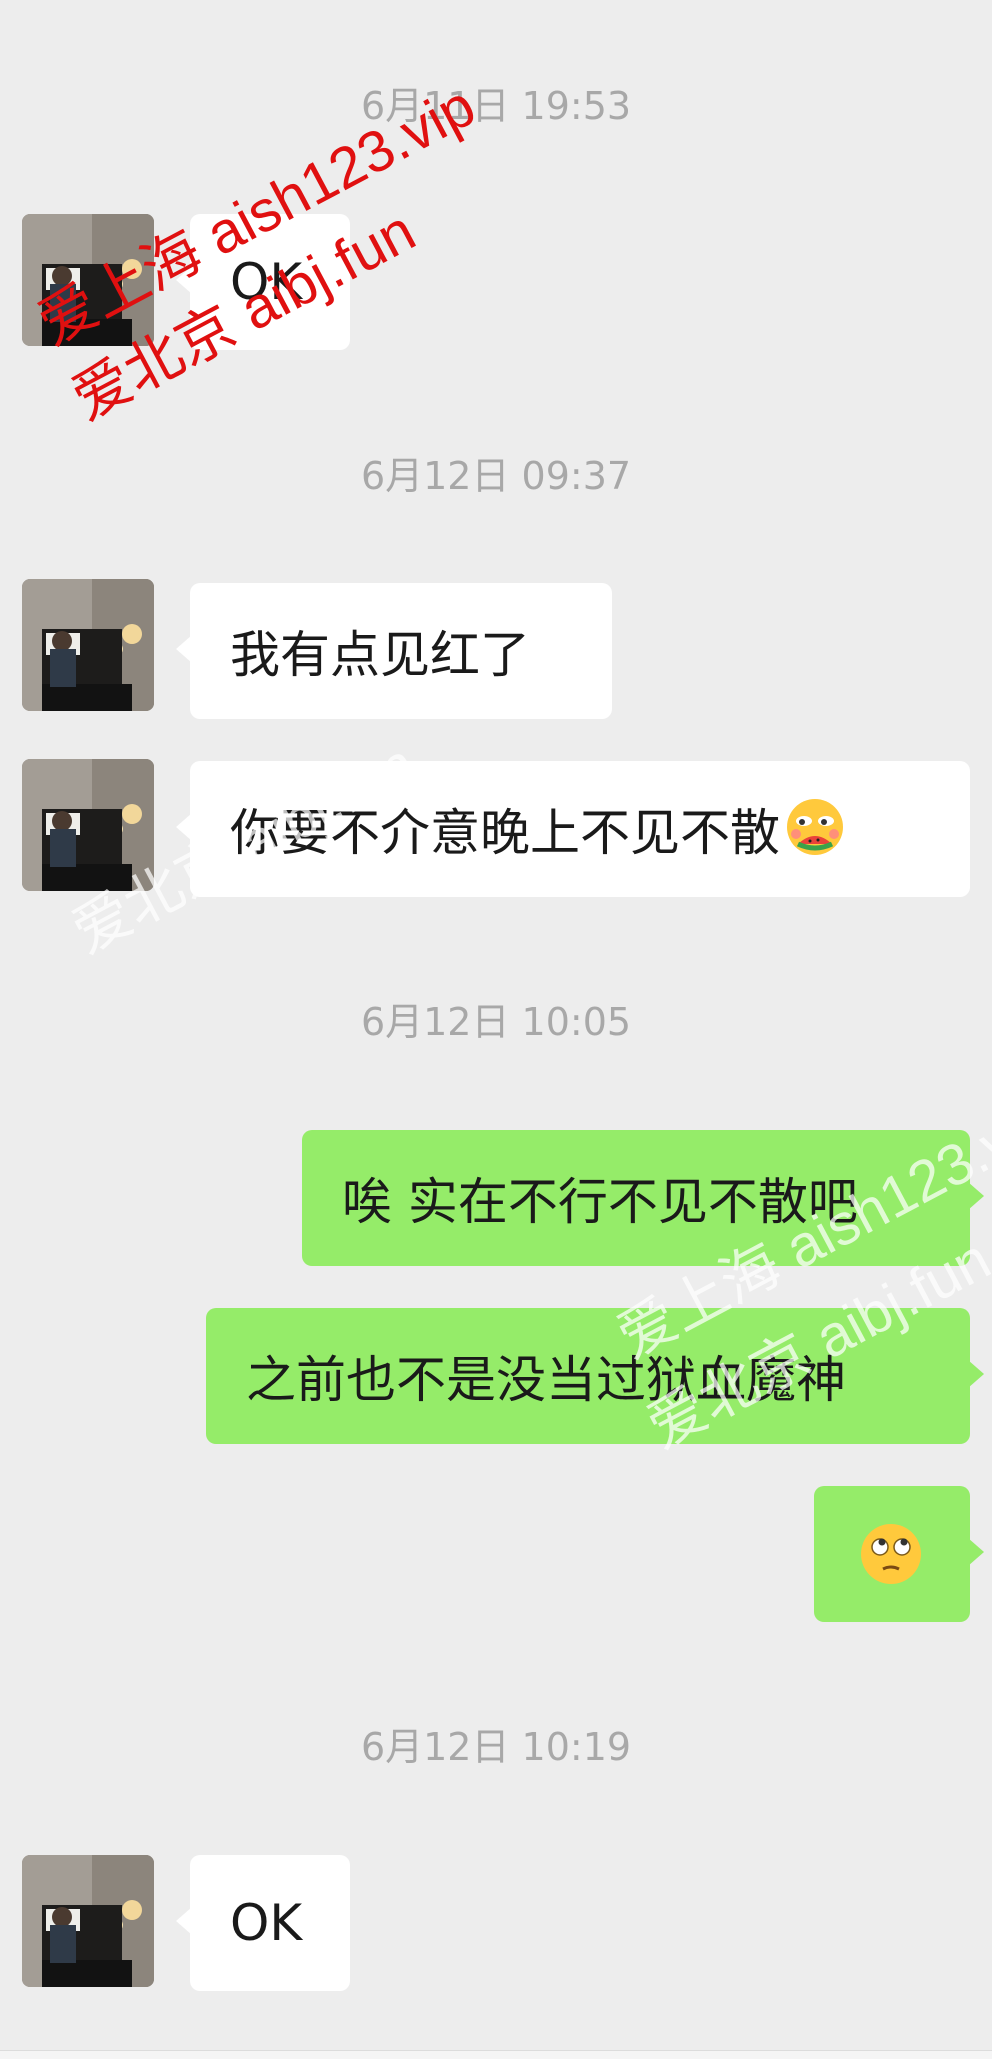 The image size is (992, 2059). I want to click on outgoing-message-bubble, so click(899, 1554).